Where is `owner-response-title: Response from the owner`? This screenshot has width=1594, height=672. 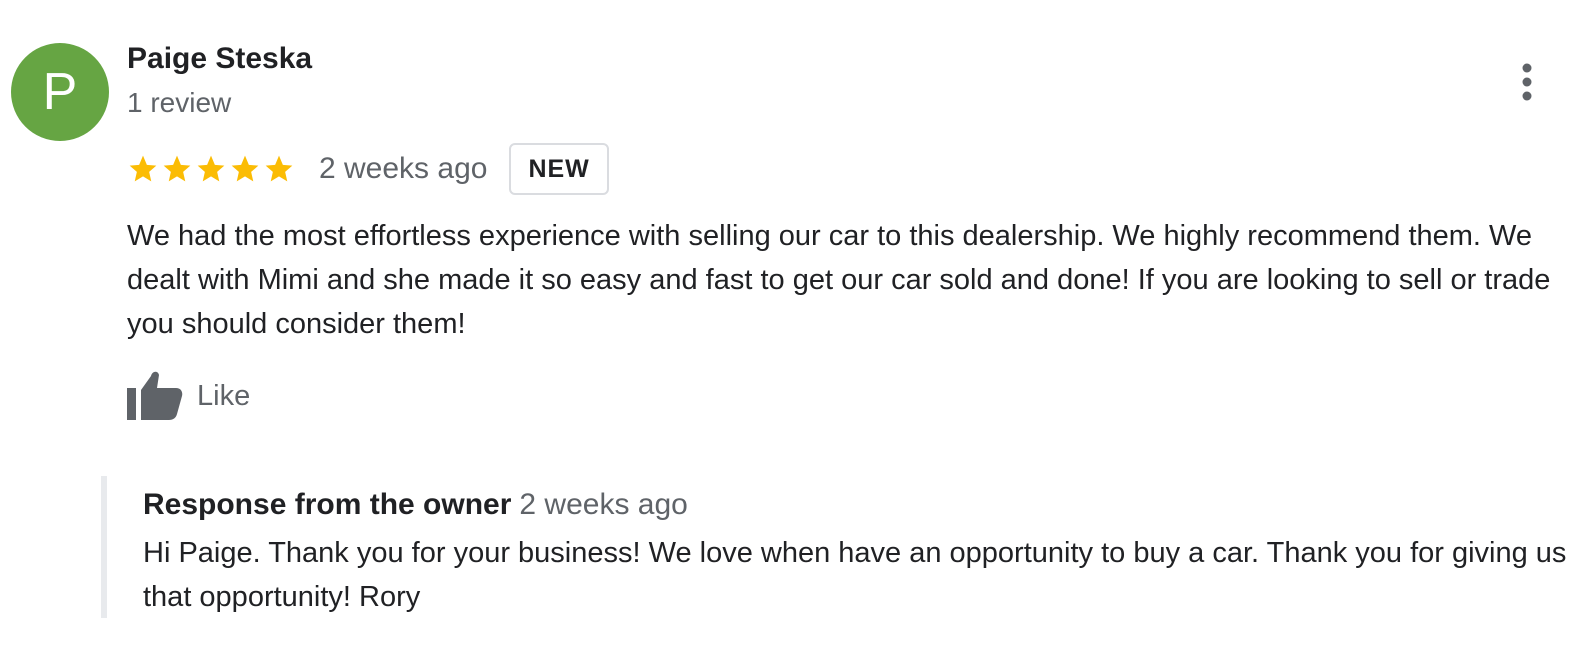
owner-response-title: Response from the owner is located at coordinates (327, 504).